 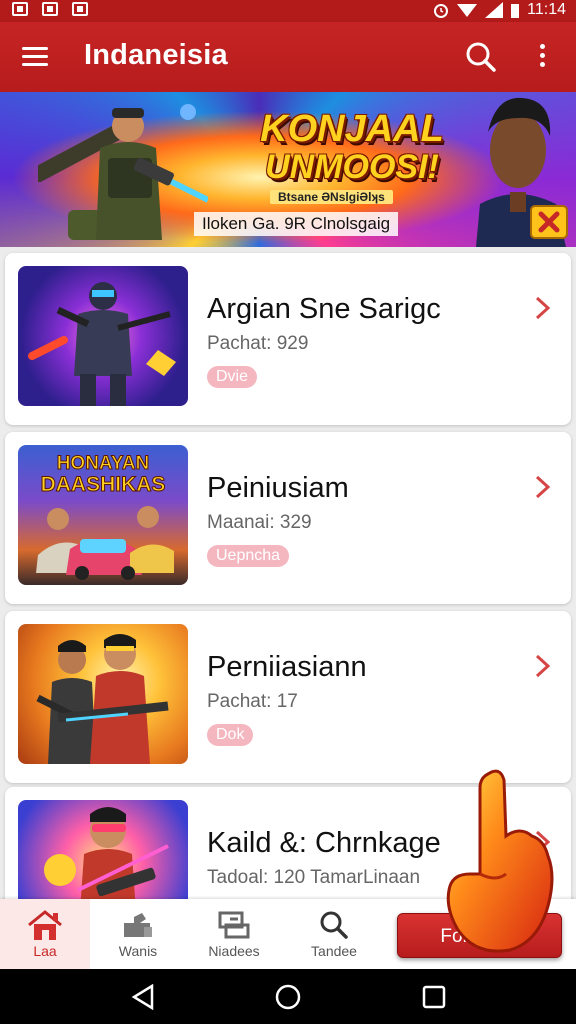 I want to click on item-title: Peiniusiam, so click(x=278, y=488).